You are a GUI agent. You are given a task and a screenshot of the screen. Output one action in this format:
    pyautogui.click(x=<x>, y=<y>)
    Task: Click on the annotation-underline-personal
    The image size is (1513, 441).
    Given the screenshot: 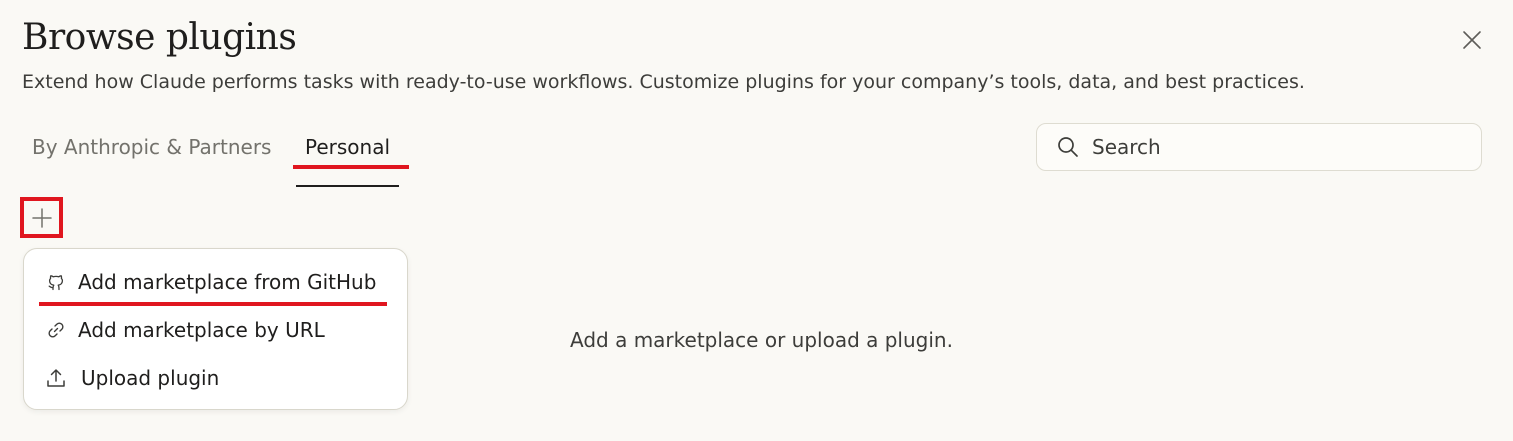 What is the action you would take?
    pyautogui.click(x=351, y=167)
    